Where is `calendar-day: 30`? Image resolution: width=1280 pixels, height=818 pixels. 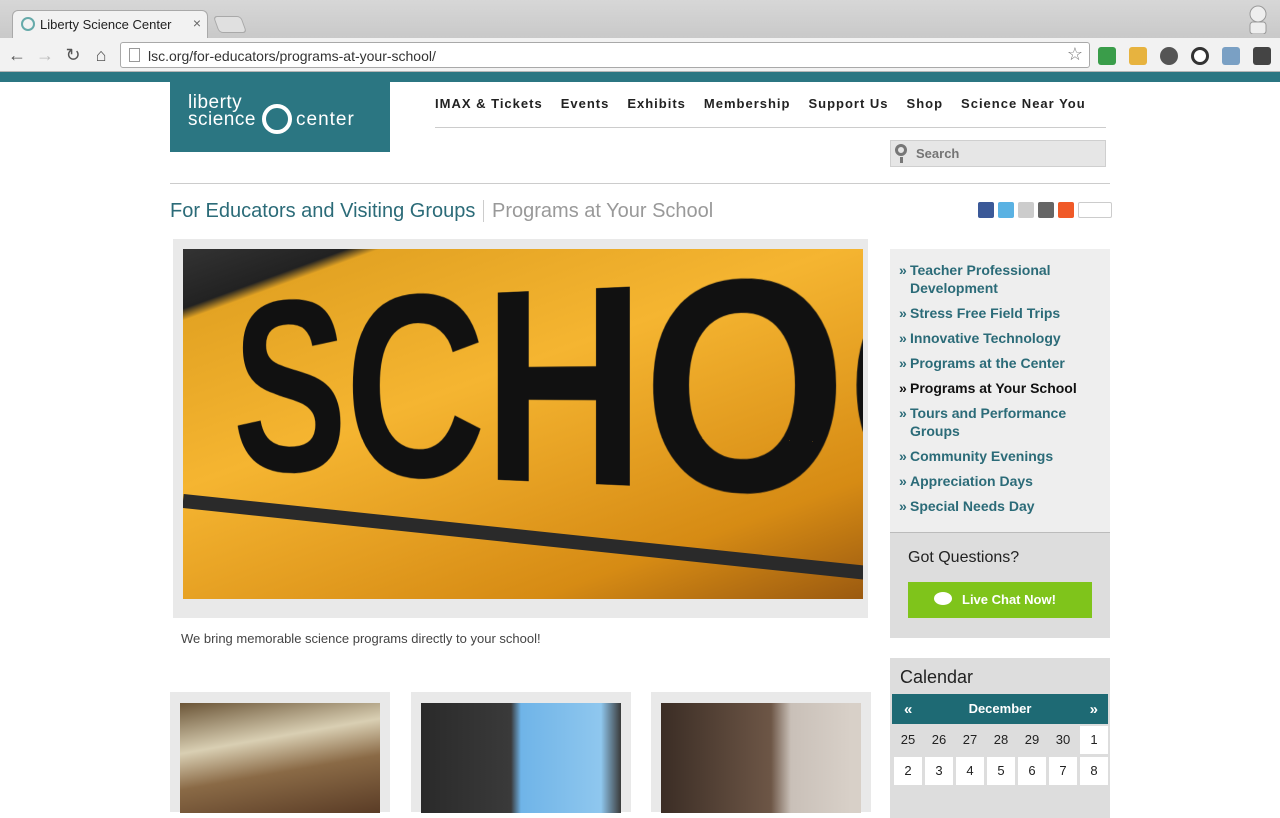 calendar-day: 30 is located at coordinates (1063, 740).